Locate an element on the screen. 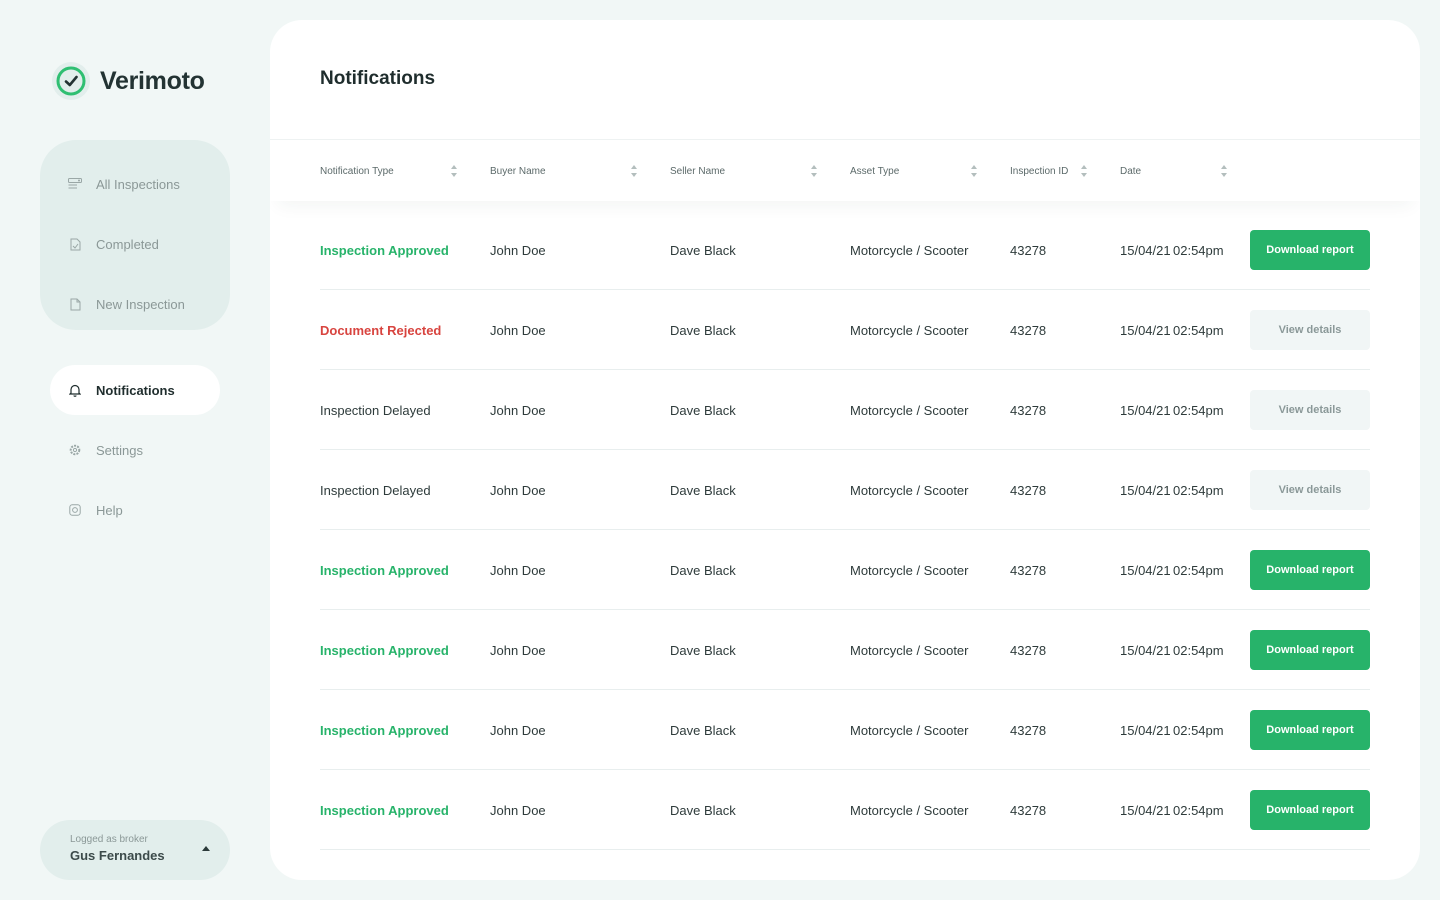  sidebar-item-new-inspection: New Inspection is located at coordinates (135, 304).